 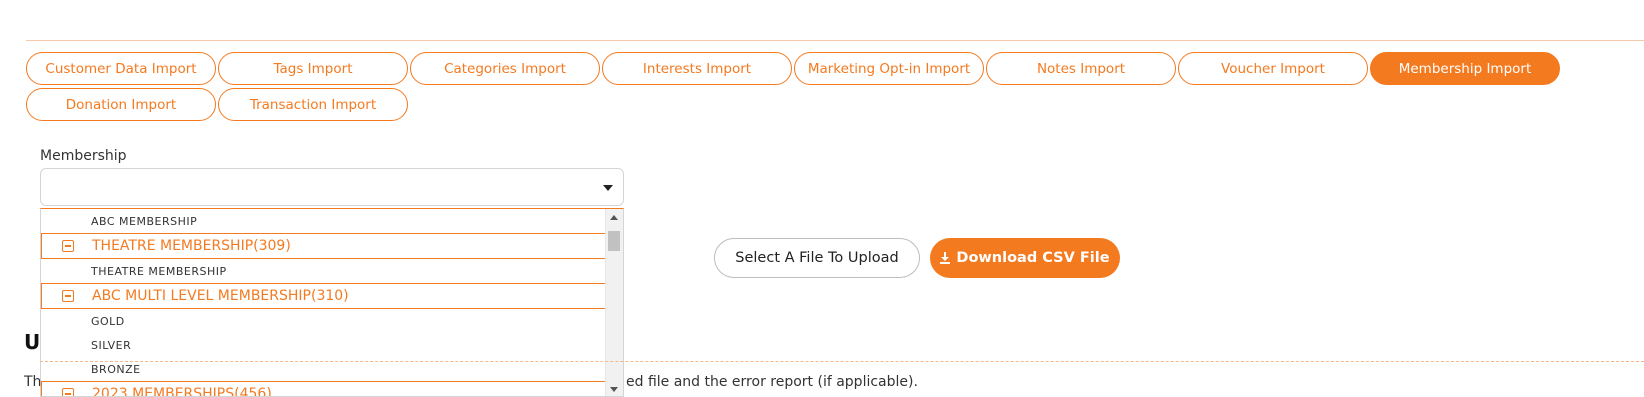 I want to click on option-theatre-membership: THEATRE MEMBERSHIP, so click(x=324, y=271).